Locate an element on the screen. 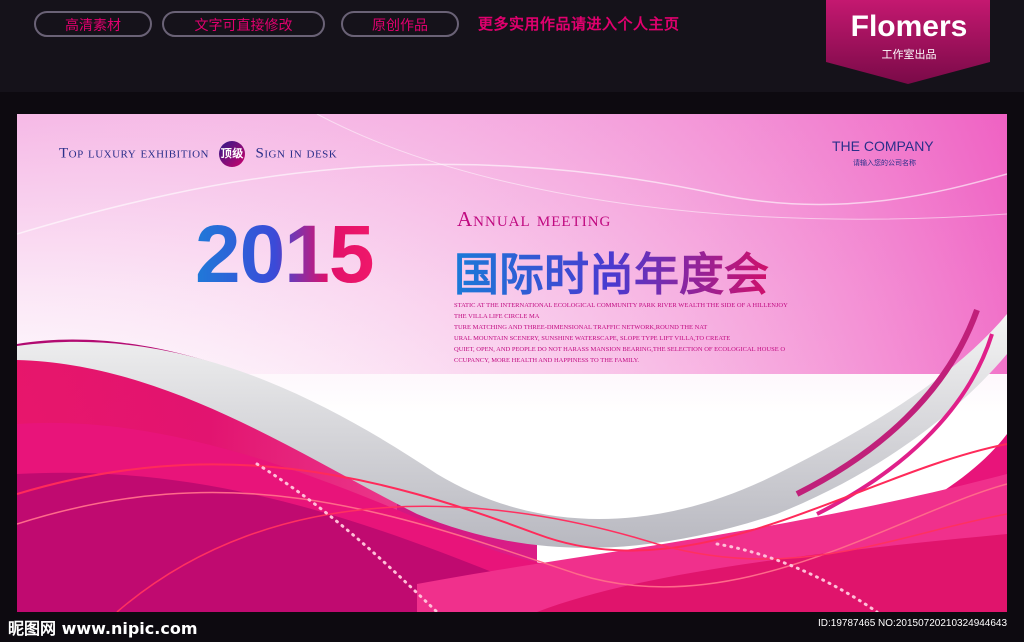 This screenshot has height=642, width=1024. image-id-label: ID:19787465 NO:20150720210324944643 is located at coordinates (913, 623).